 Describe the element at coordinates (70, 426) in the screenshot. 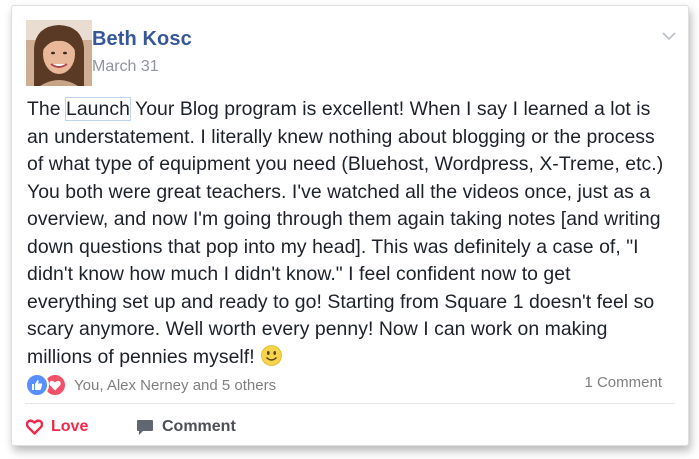

I see `love-label: Love` at that location.